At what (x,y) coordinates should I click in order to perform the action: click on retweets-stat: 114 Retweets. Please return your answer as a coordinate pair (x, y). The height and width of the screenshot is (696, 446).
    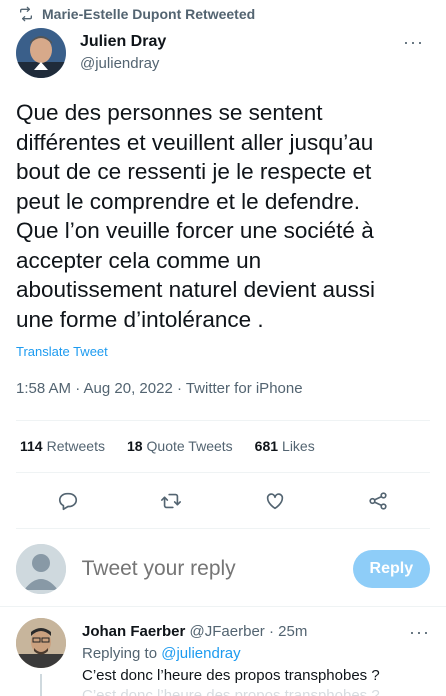
    Looking at the image, I should click on (62, 446).